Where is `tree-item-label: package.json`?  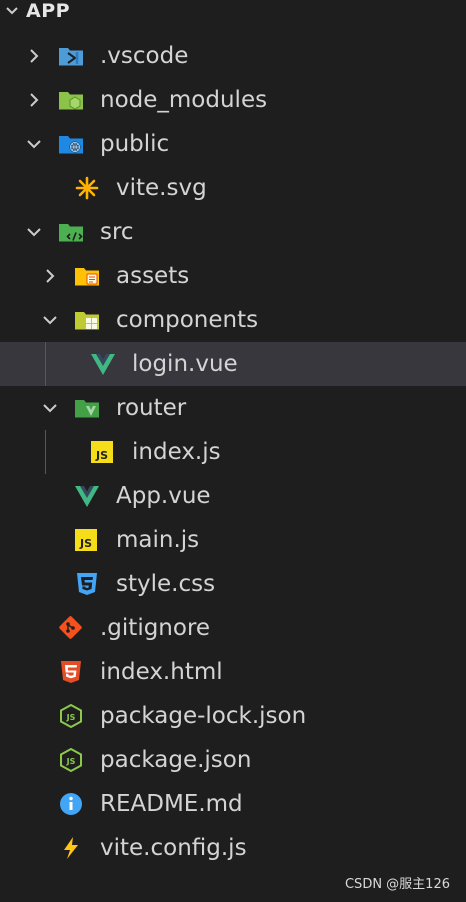 tree-item-label: package.json is located at coordinates (176, 760).